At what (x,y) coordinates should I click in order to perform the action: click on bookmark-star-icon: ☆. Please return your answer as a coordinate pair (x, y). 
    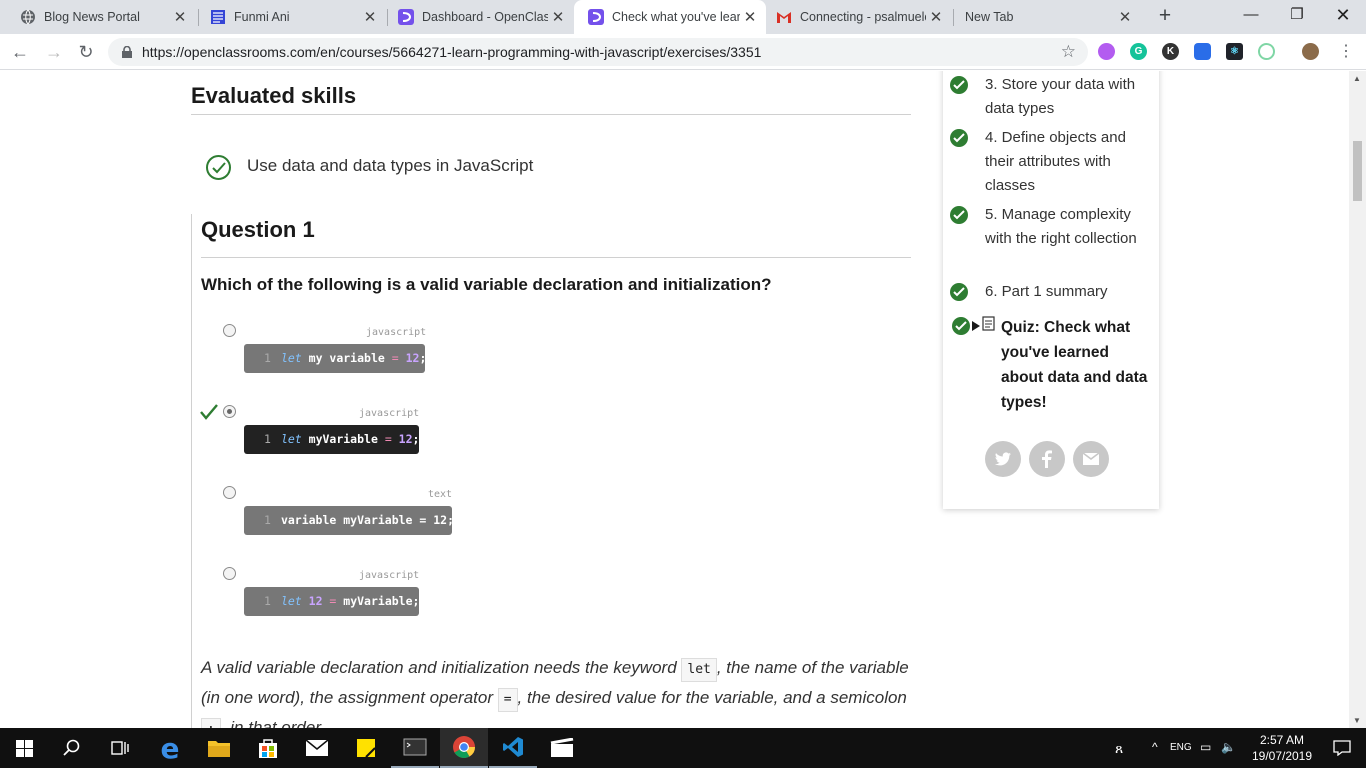
    Looking at the image, I should click on (1068, 52).